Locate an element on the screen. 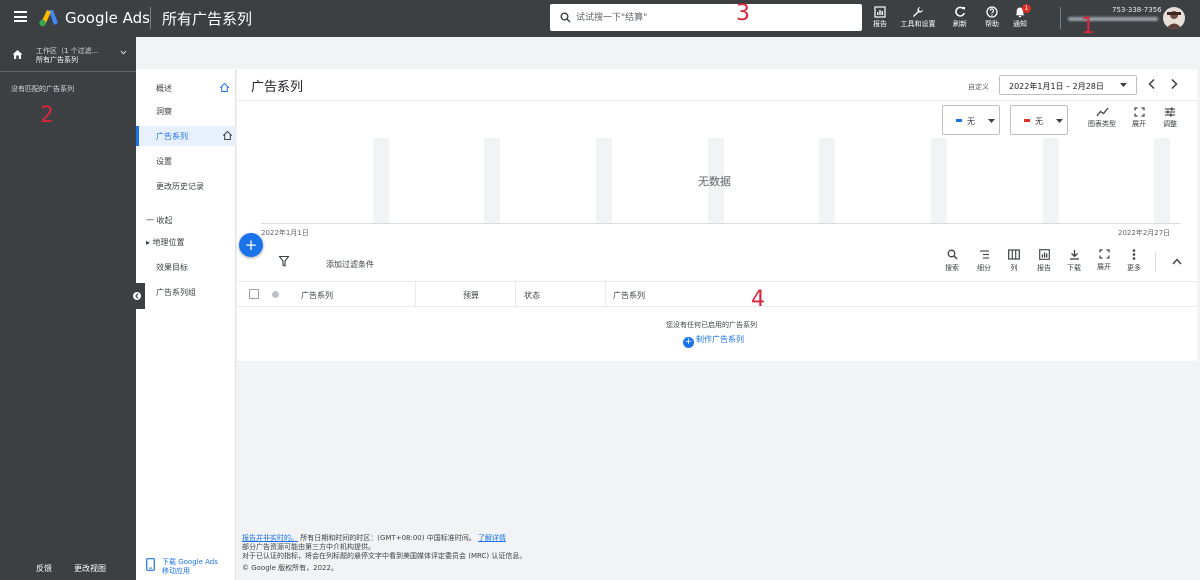 The width and height of the screenshot is (1200, 580). nav-collapse-toggle: 一 收起 is located at coordinates (159, 220).